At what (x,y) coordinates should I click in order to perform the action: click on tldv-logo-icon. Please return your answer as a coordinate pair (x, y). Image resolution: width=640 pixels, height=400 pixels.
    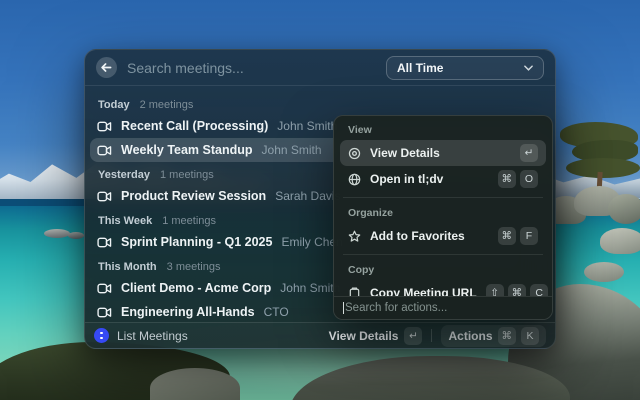
    Looking at the image, I should click on (101, 335).